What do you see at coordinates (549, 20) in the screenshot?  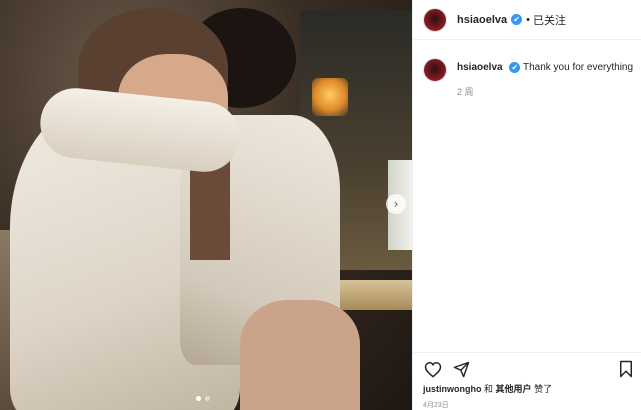 I see `follow-status-button: 已关注` at bounding box center [549, 20].